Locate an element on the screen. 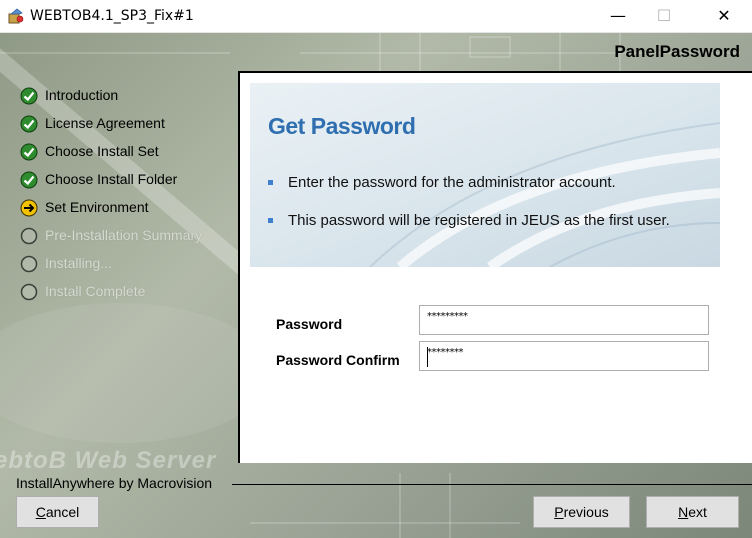  previous-label: revious is located at coordinates (586, 512).